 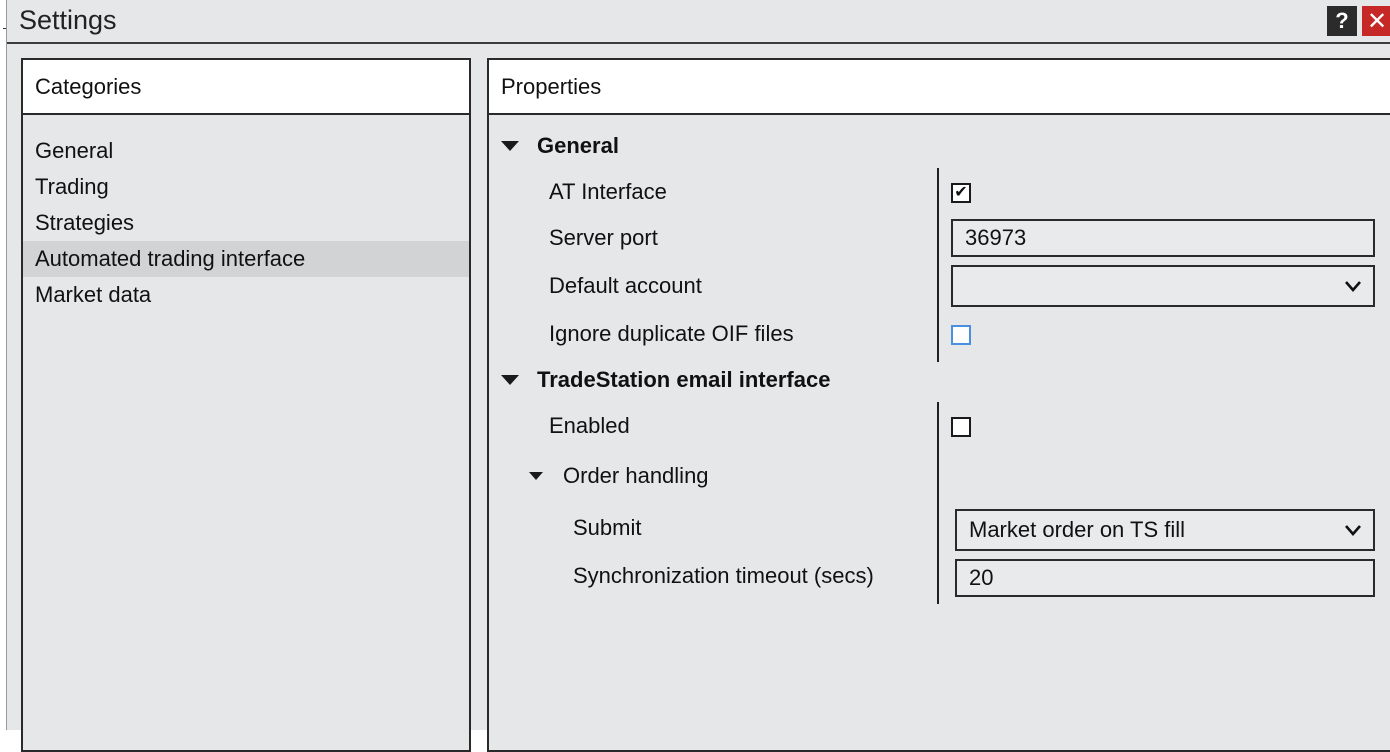 What do you see at coordinates (589, 425) in the screenshot?
I see `enabled-label: Enabled` at bounding box center [589, 425].